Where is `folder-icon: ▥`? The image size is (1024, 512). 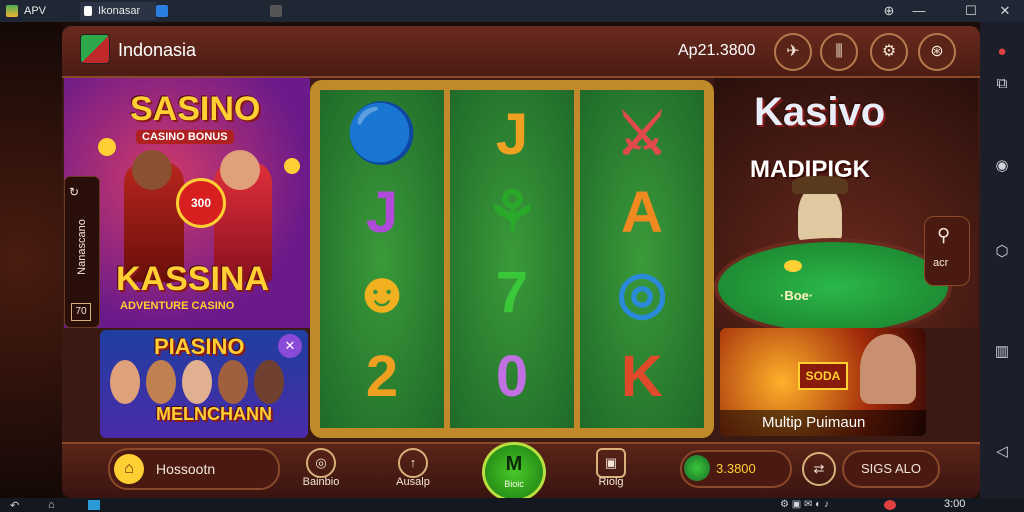
folder-icon: ▥ is located at coordinates (1002, 352).